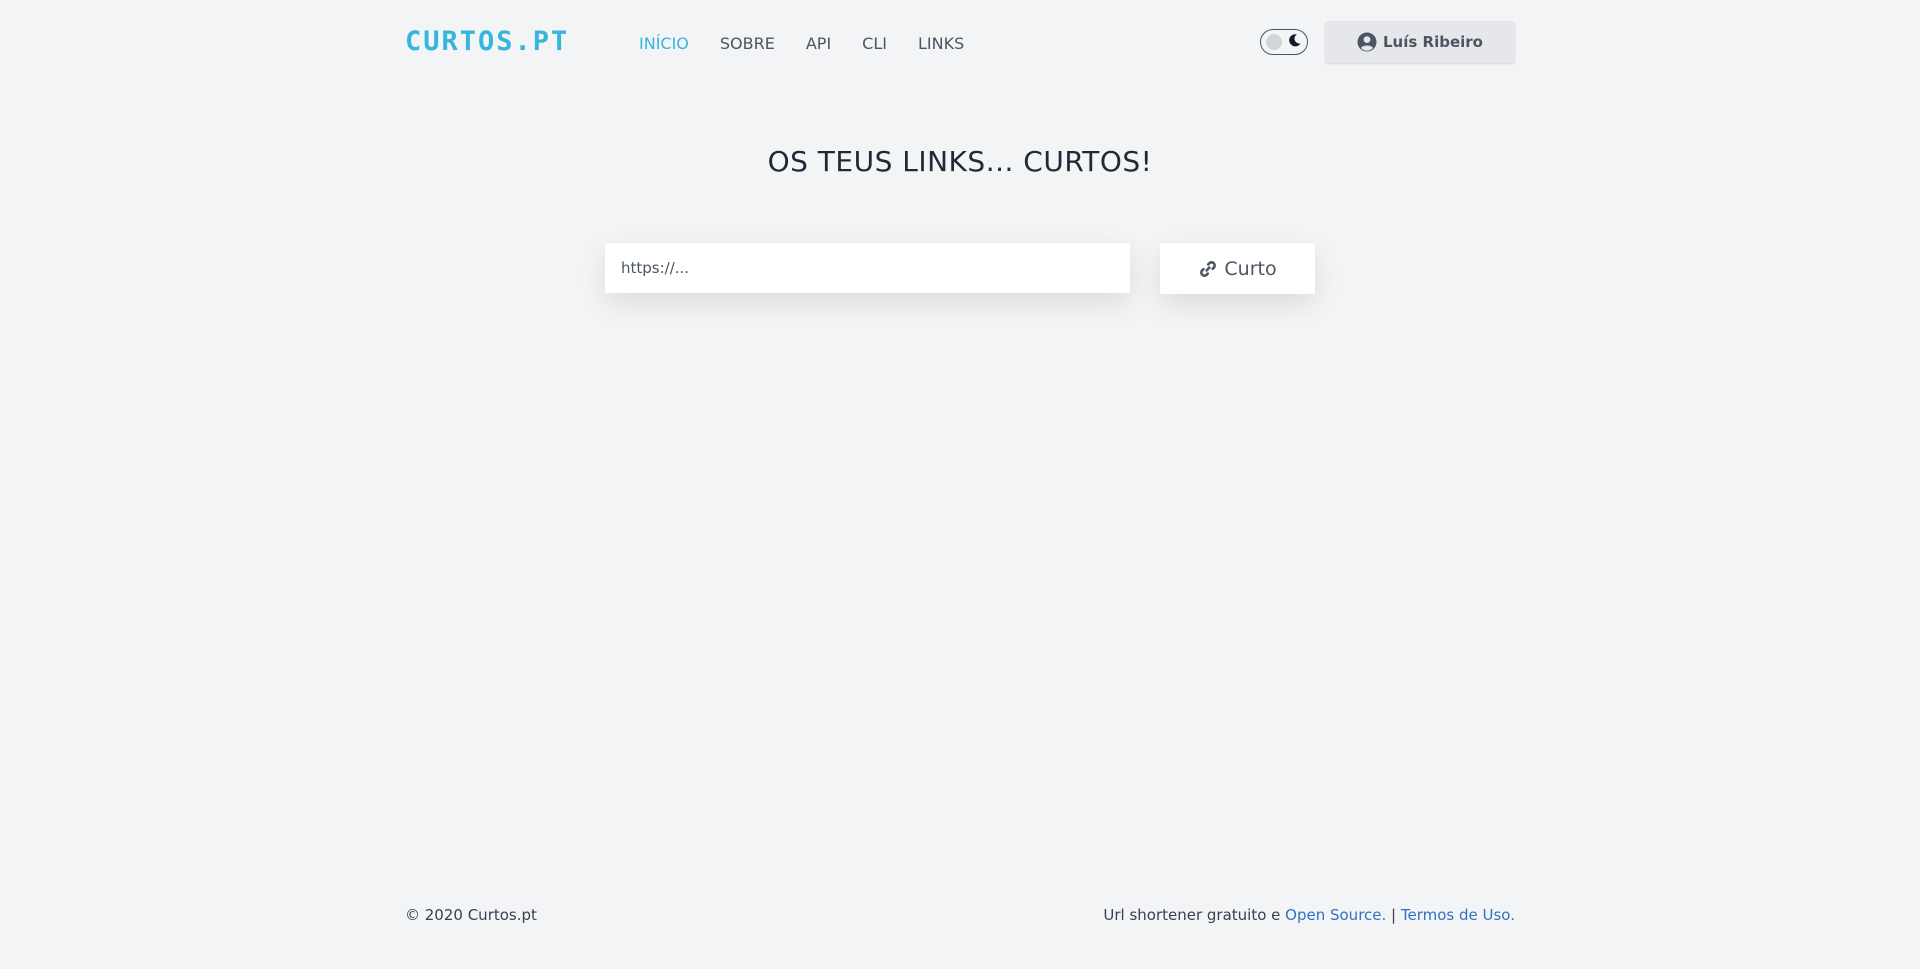 The height and width of the screenshot is (969, 1920). Describe the element at coordinates (1335, 915) in the screenshot. I see `open-source-link: Open Source.` at that location.